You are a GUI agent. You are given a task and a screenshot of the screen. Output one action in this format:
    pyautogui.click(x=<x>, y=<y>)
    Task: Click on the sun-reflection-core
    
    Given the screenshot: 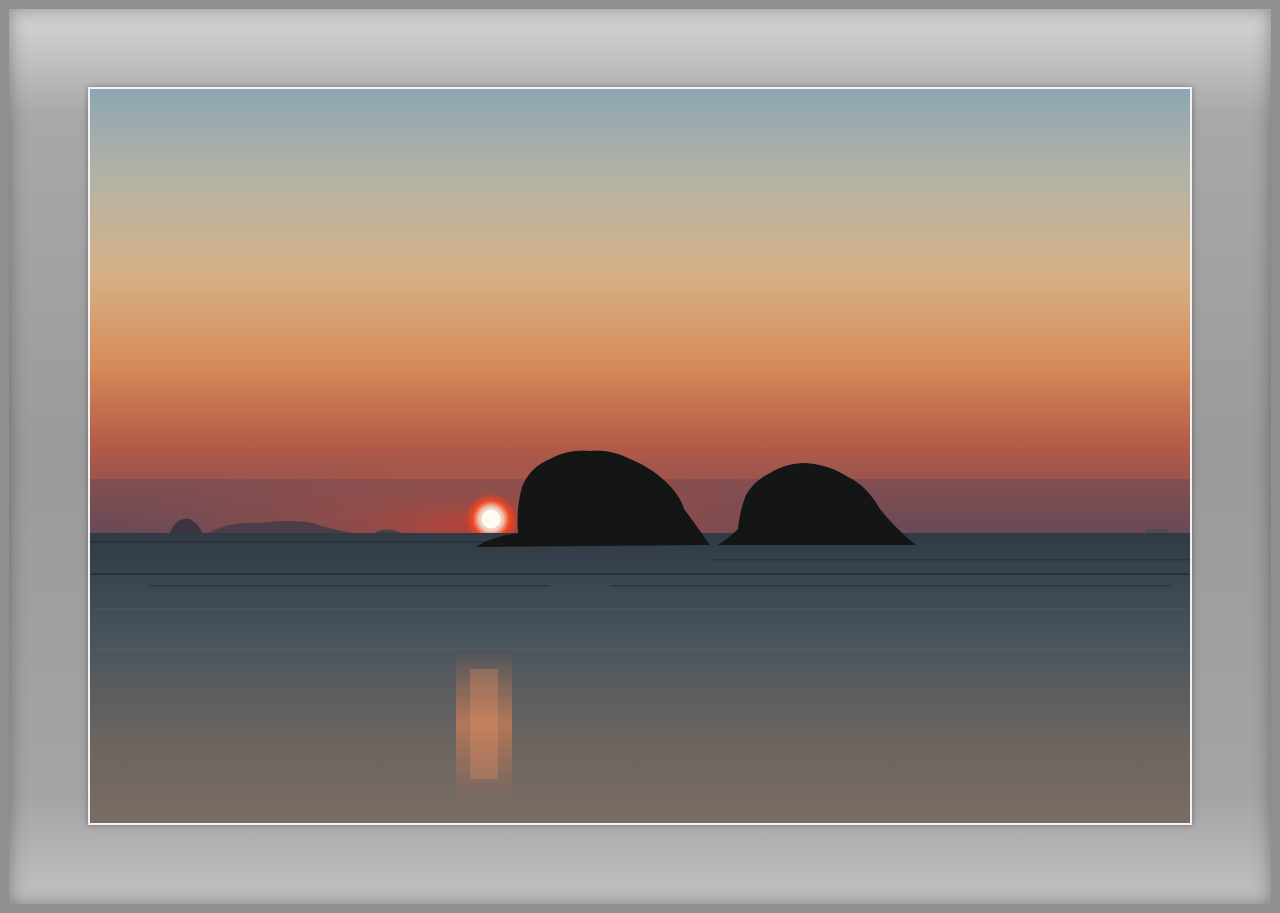 What is the action you would take?
    pyautogui.click(x=484, y=724)
    